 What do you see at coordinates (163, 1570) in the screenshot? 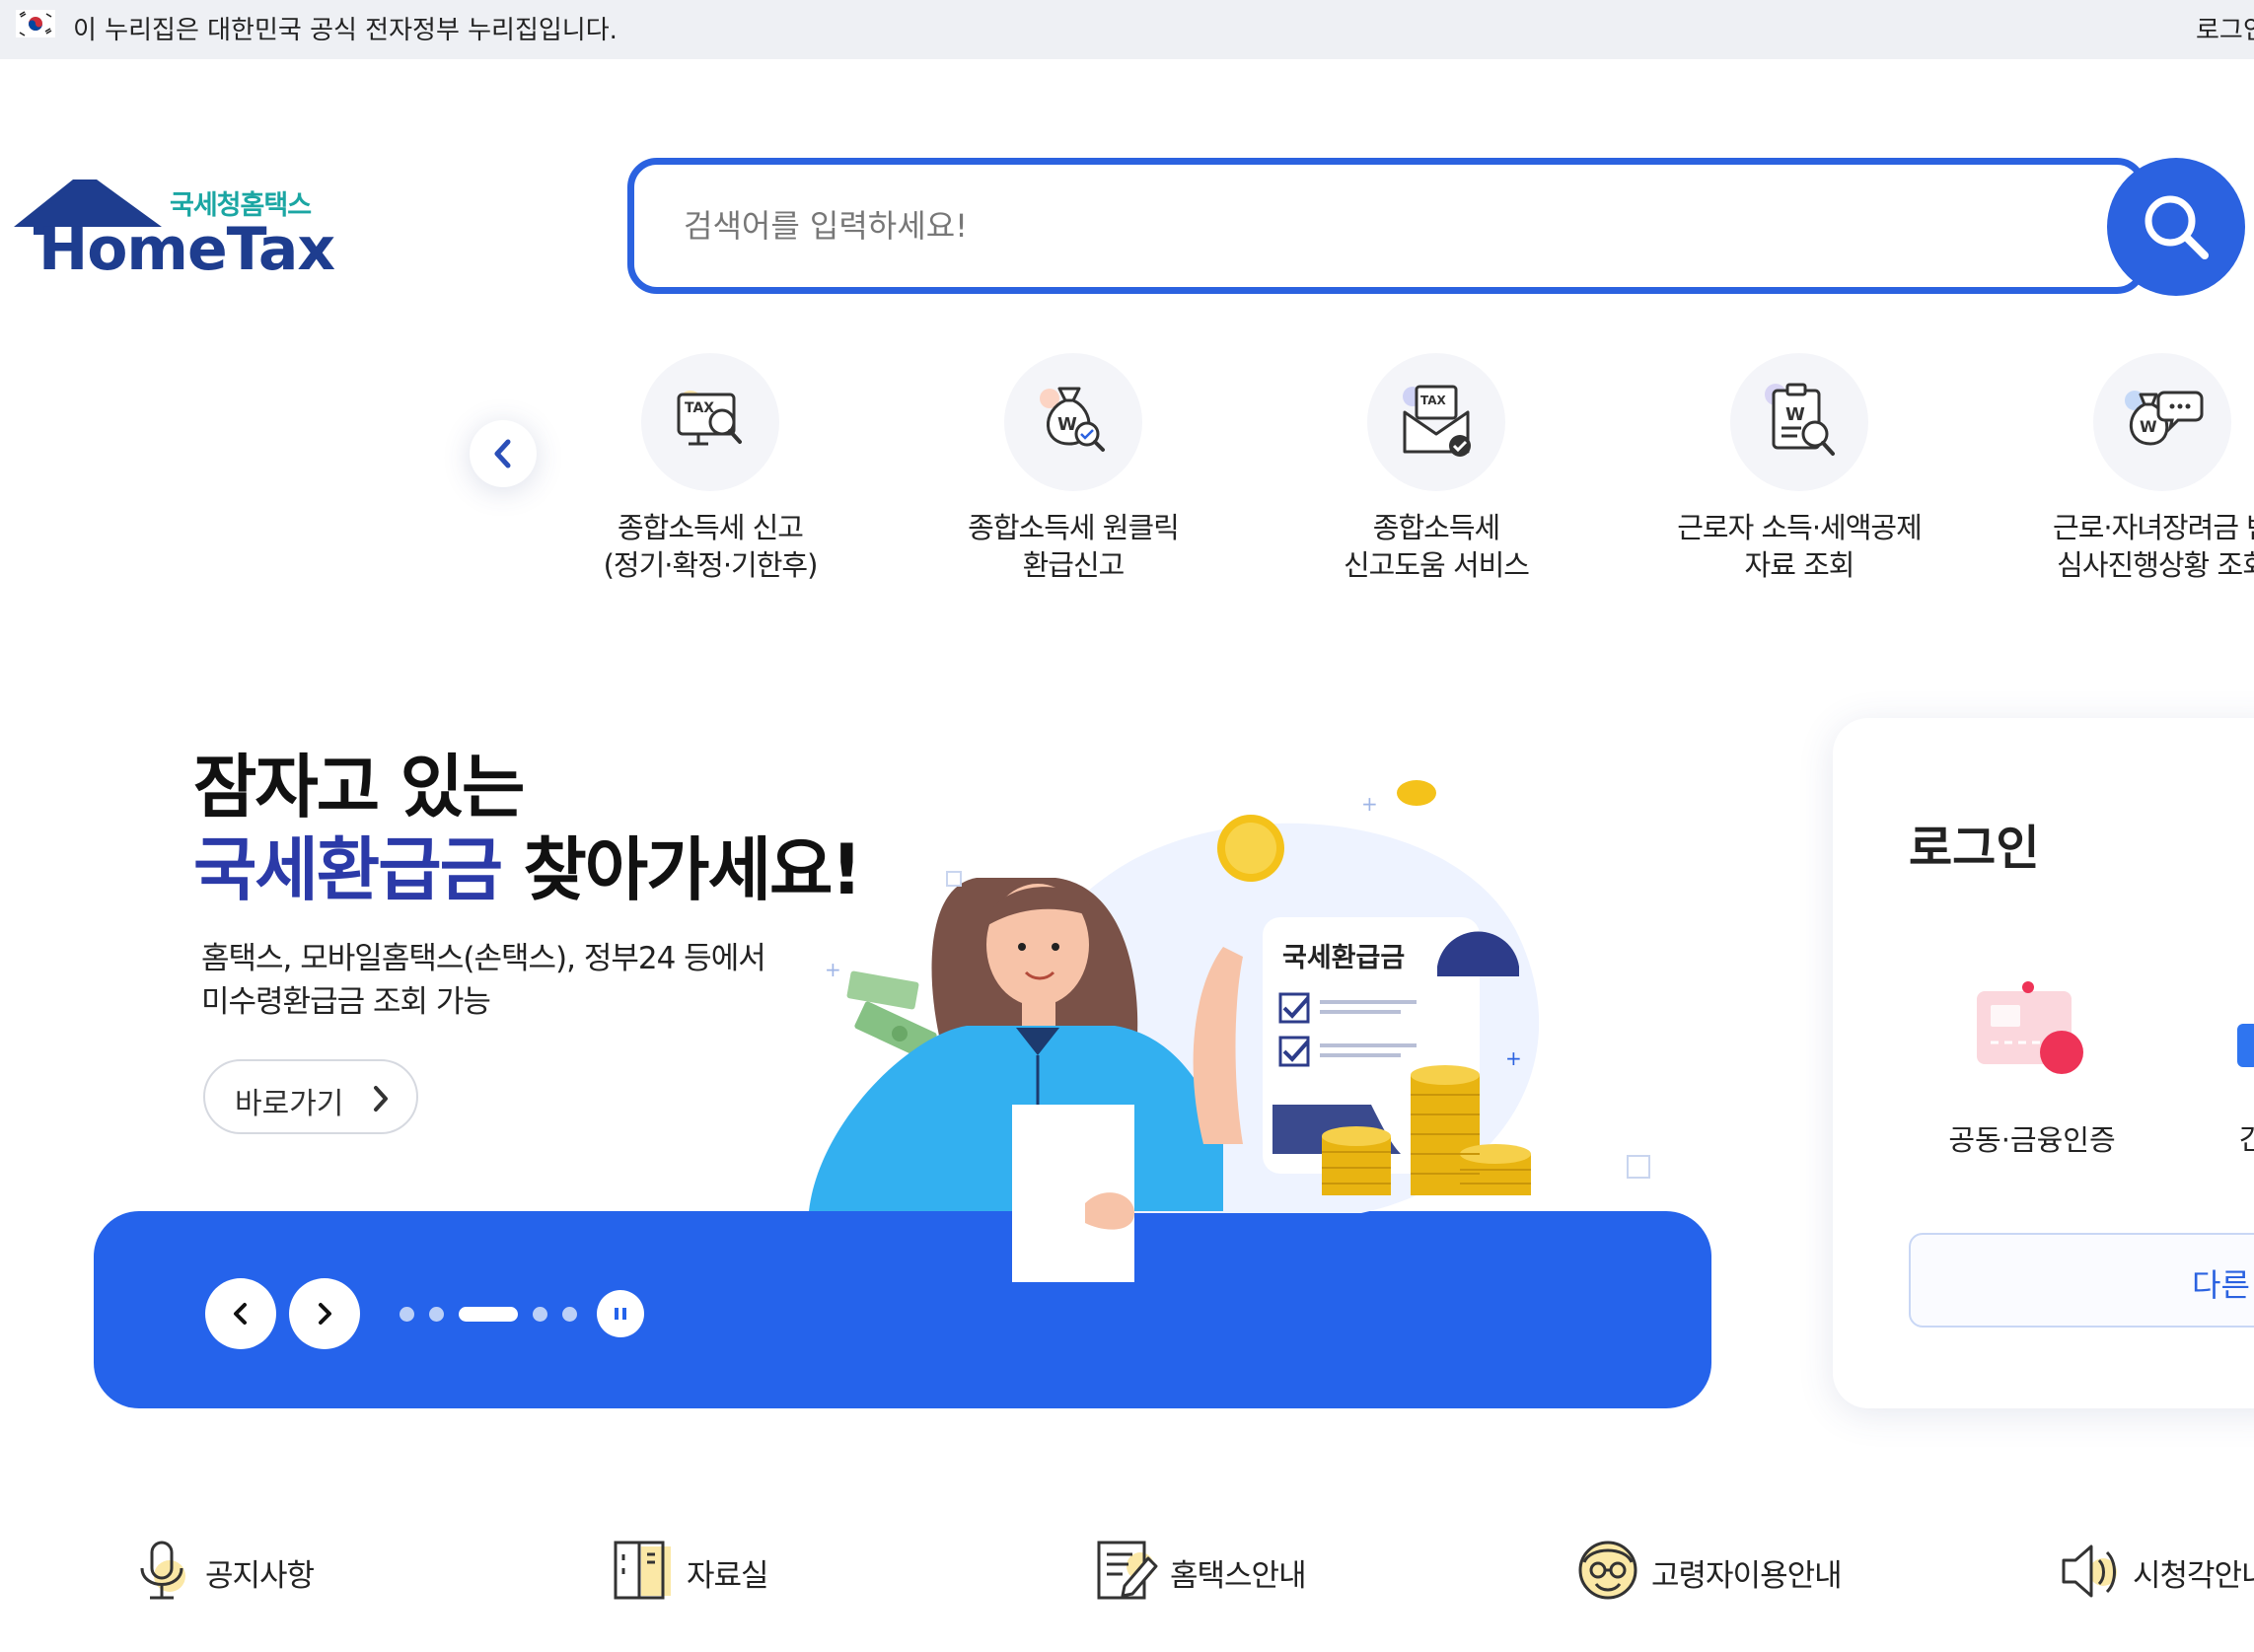
I see `microphone-icon` at bounding box center [163, 1570].